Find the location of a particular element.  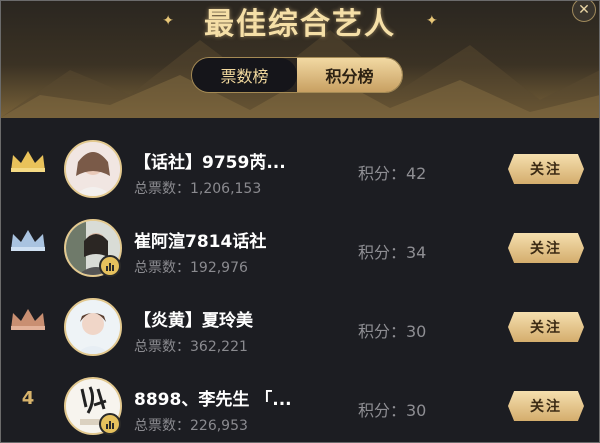

silver-crown-icon is located at coordinates (28, 240).